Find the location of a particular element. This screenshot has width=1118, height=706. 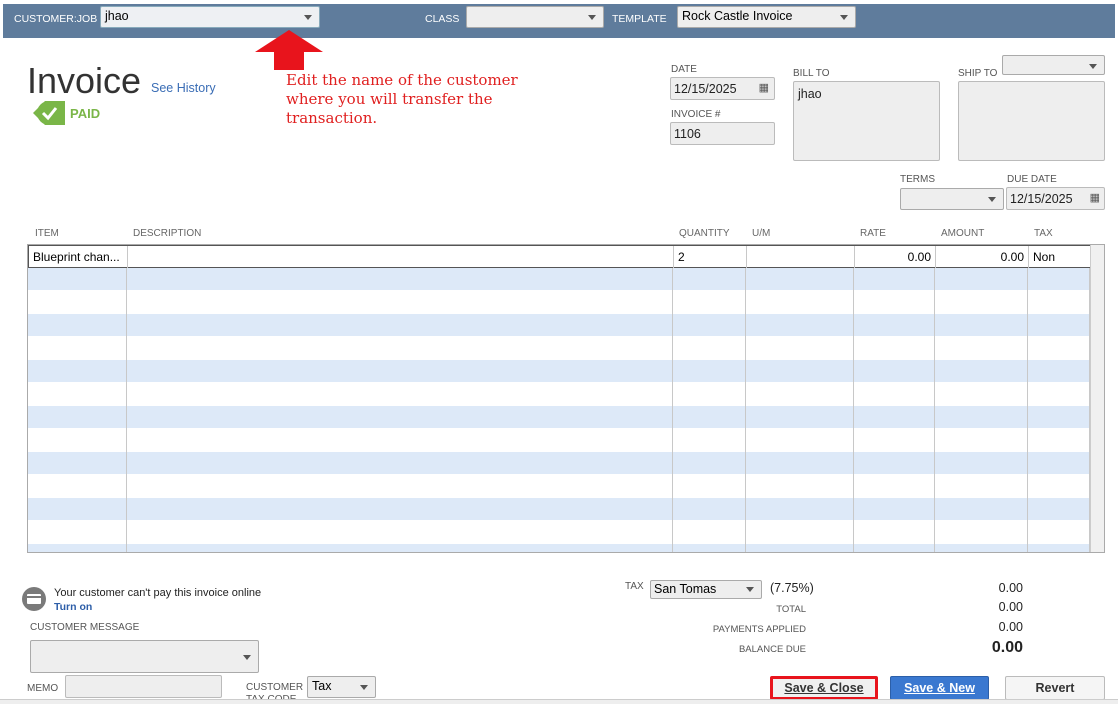

template-combo: Rock Castle Invoice is located at coordinates (766, 17).